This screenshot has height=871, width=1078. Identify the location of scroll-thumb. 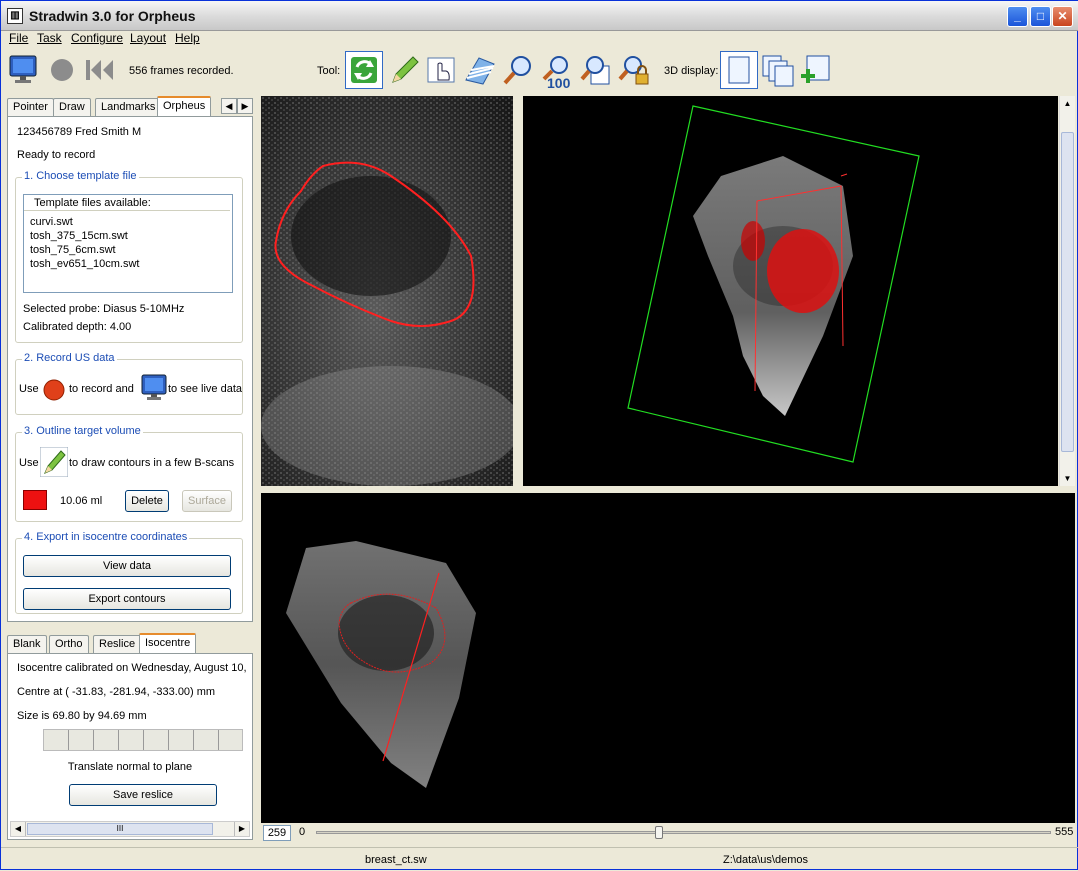
(1067, 292).